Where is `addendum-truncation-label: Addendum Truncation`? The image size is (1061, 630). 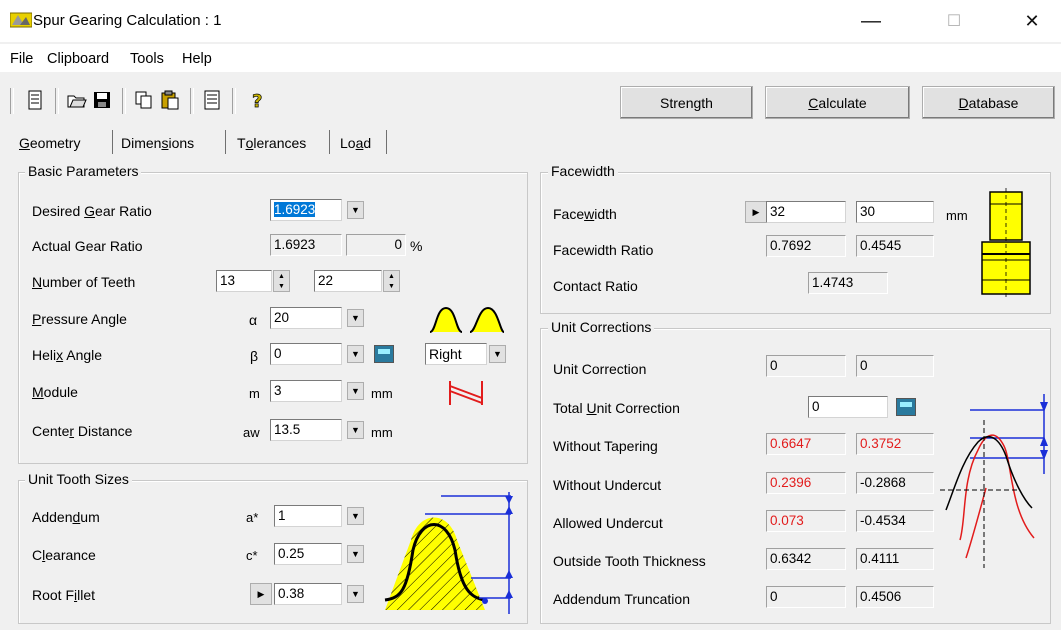
addendum-truncation-label: Addendum Truncation is located at coordinates (621, 599).